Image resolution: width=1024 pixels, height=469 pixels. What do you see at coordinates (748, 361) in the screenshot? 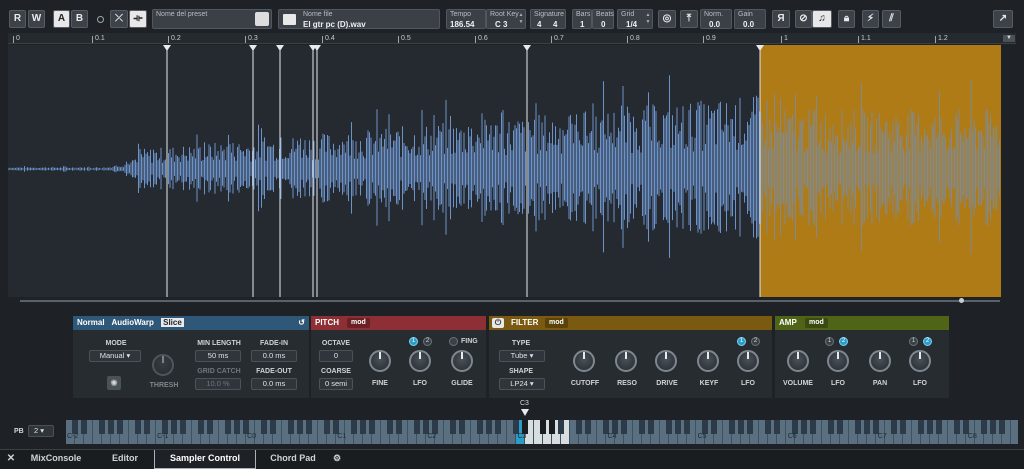
I see `filter-lfo-knob` at bounding box center [748, 361].